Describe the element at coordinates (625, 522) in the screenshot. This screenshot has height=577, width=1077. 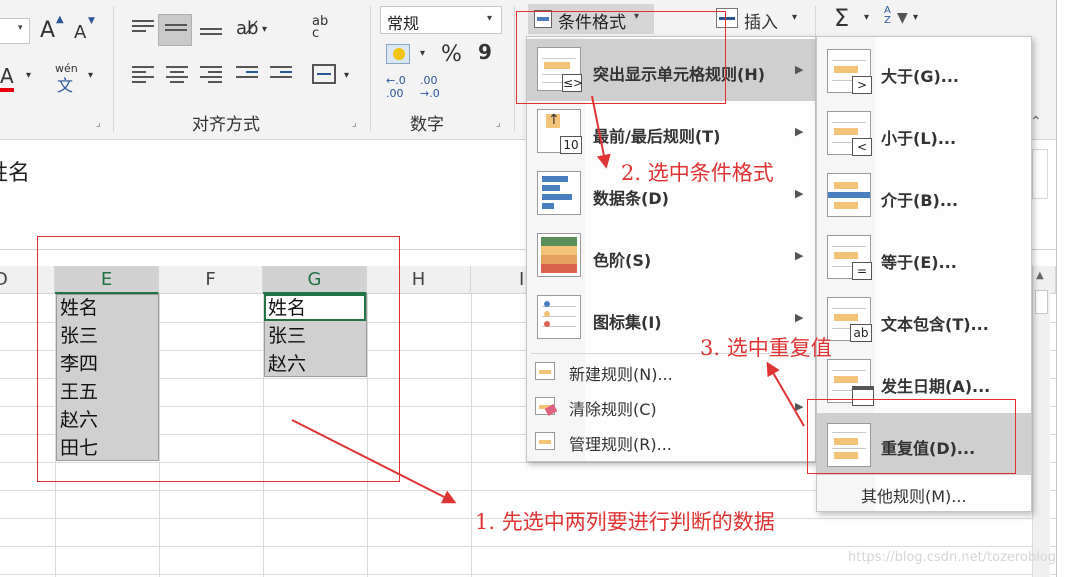
I see `annotation-step-1: 1. 先选中两列要进行判断的数据` at that location.